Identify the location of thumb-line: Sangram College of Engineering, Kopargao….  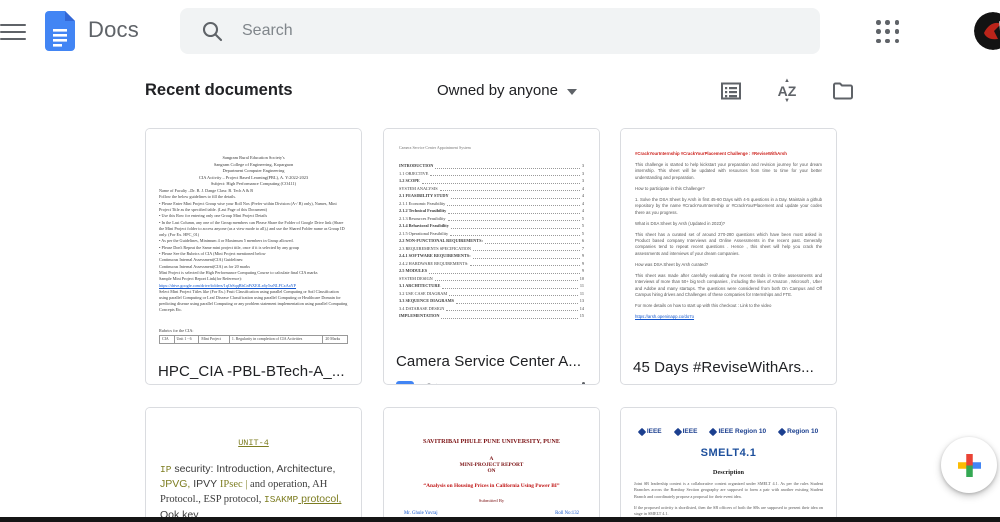
(253, 164).